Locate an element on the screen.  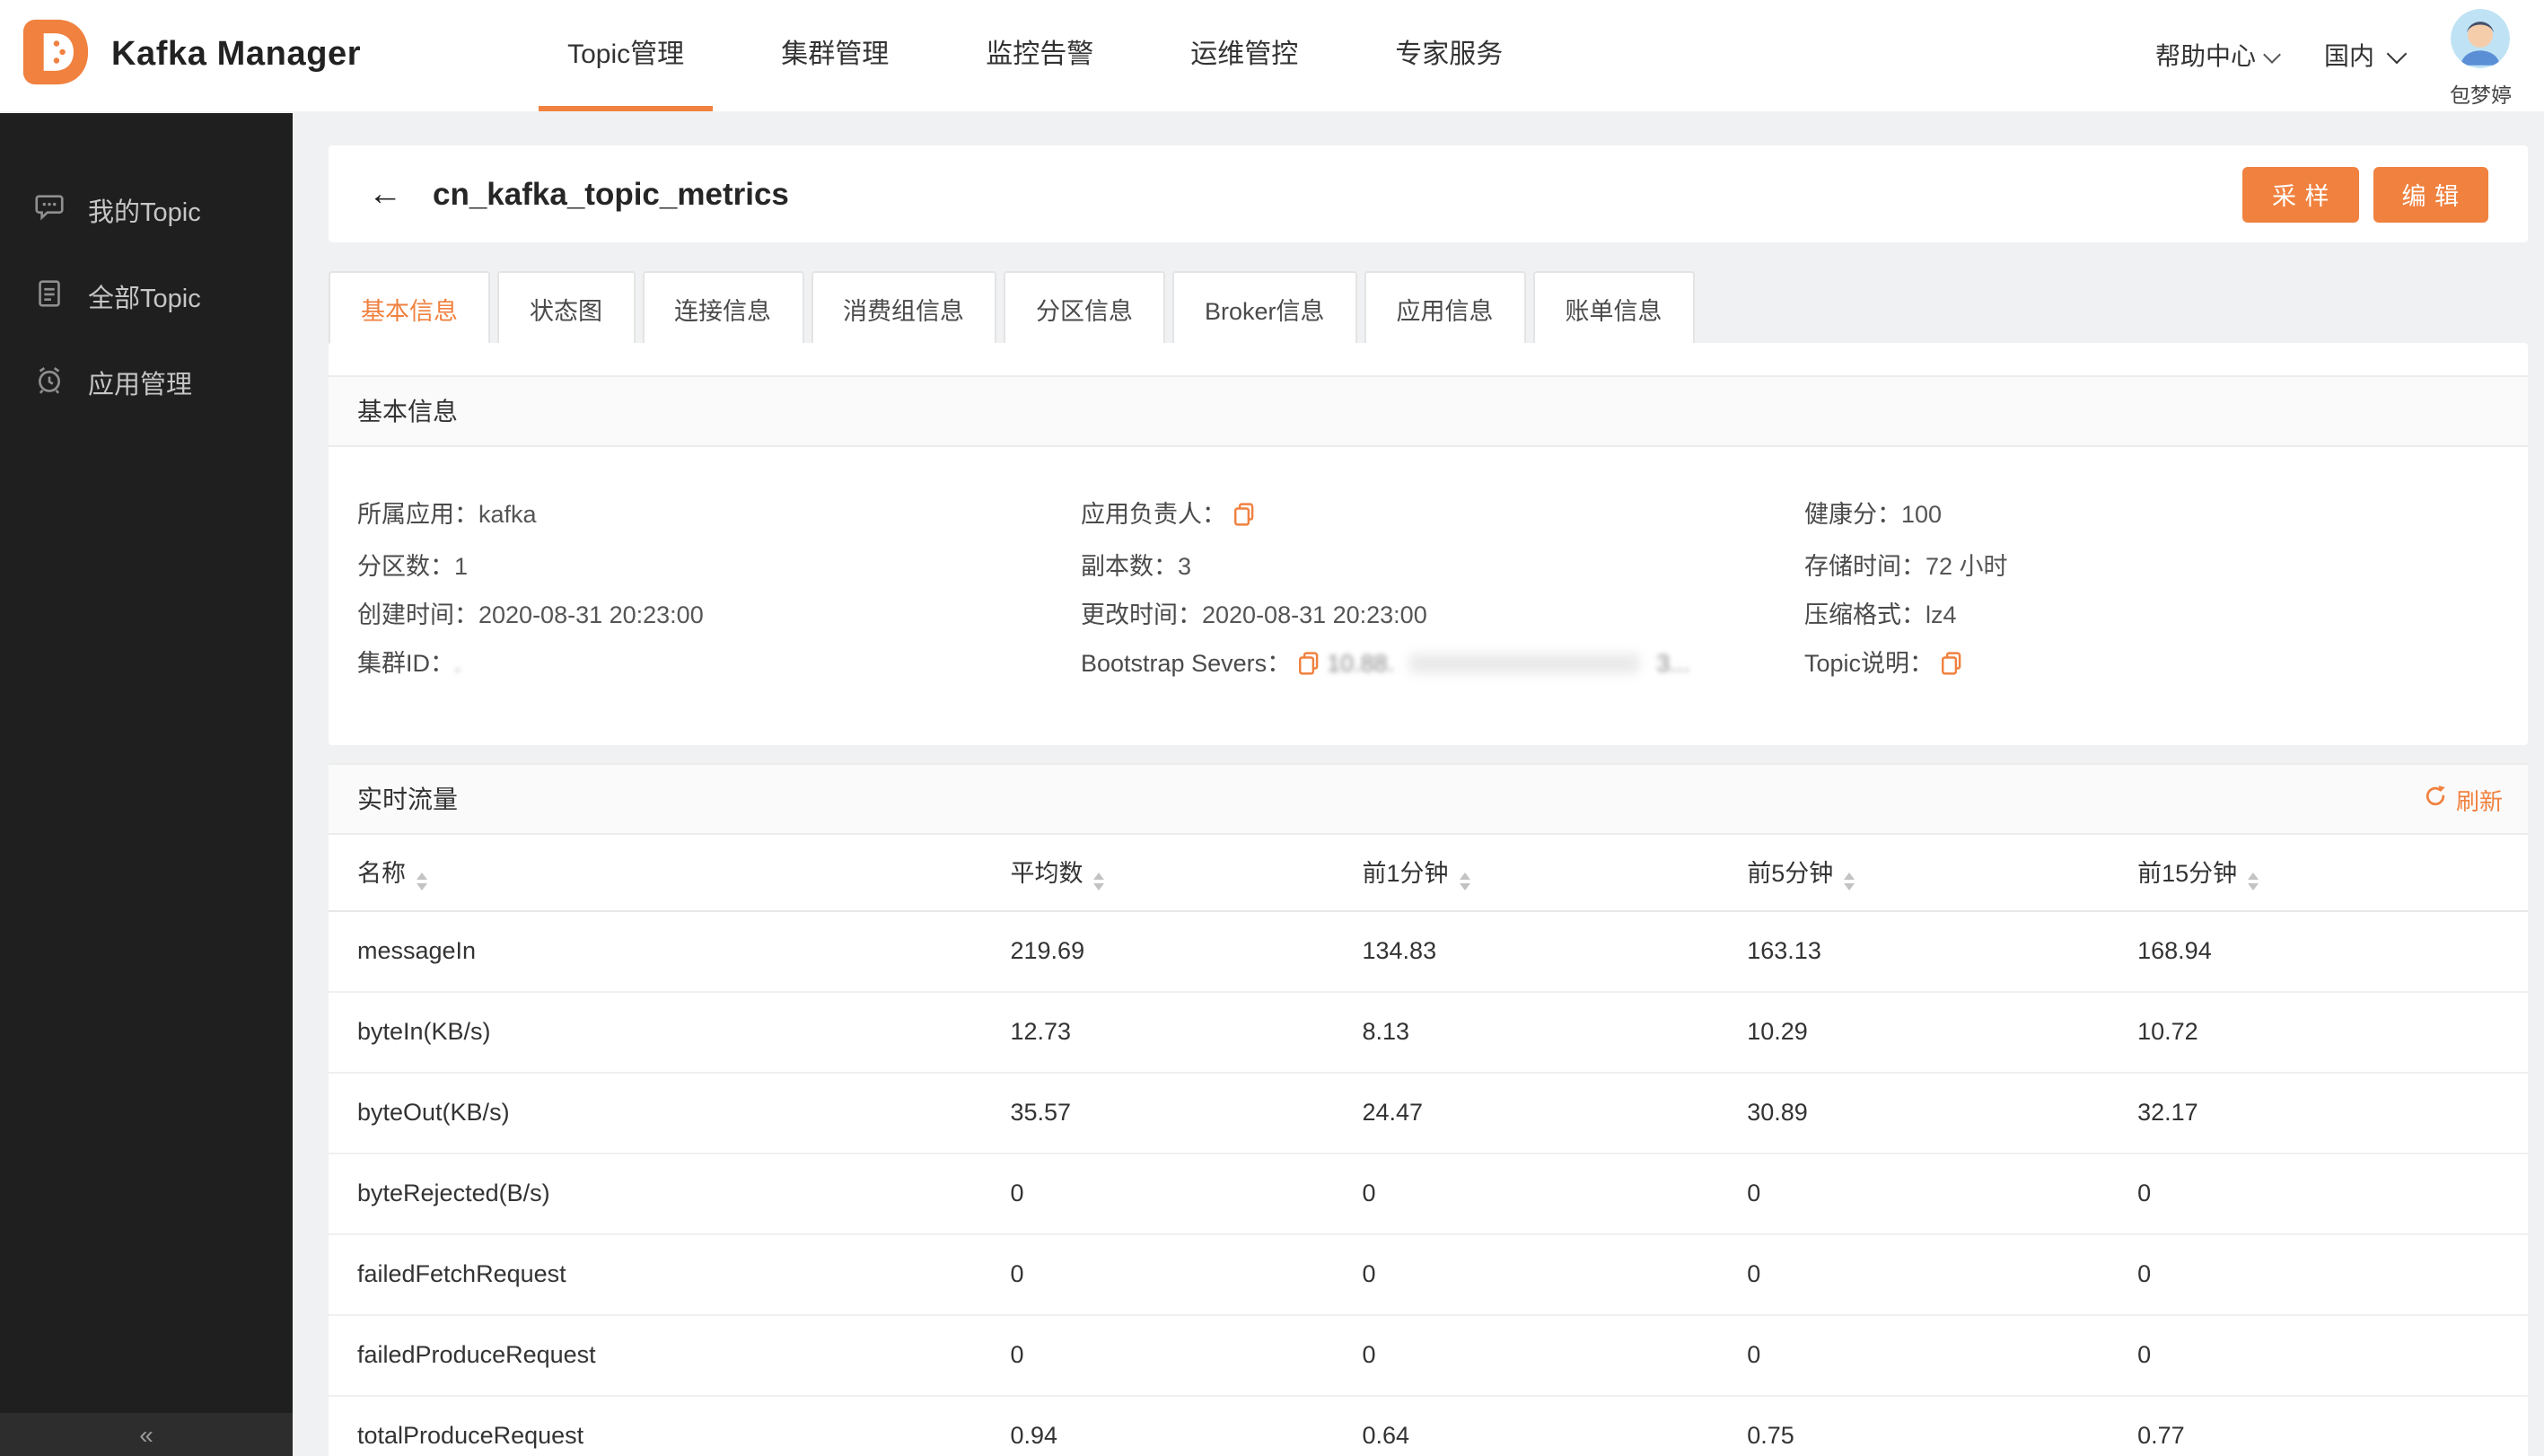
table-row: messageIn 219.69 134.83 163.13 168.94 is located at coordinates (1284, 951).